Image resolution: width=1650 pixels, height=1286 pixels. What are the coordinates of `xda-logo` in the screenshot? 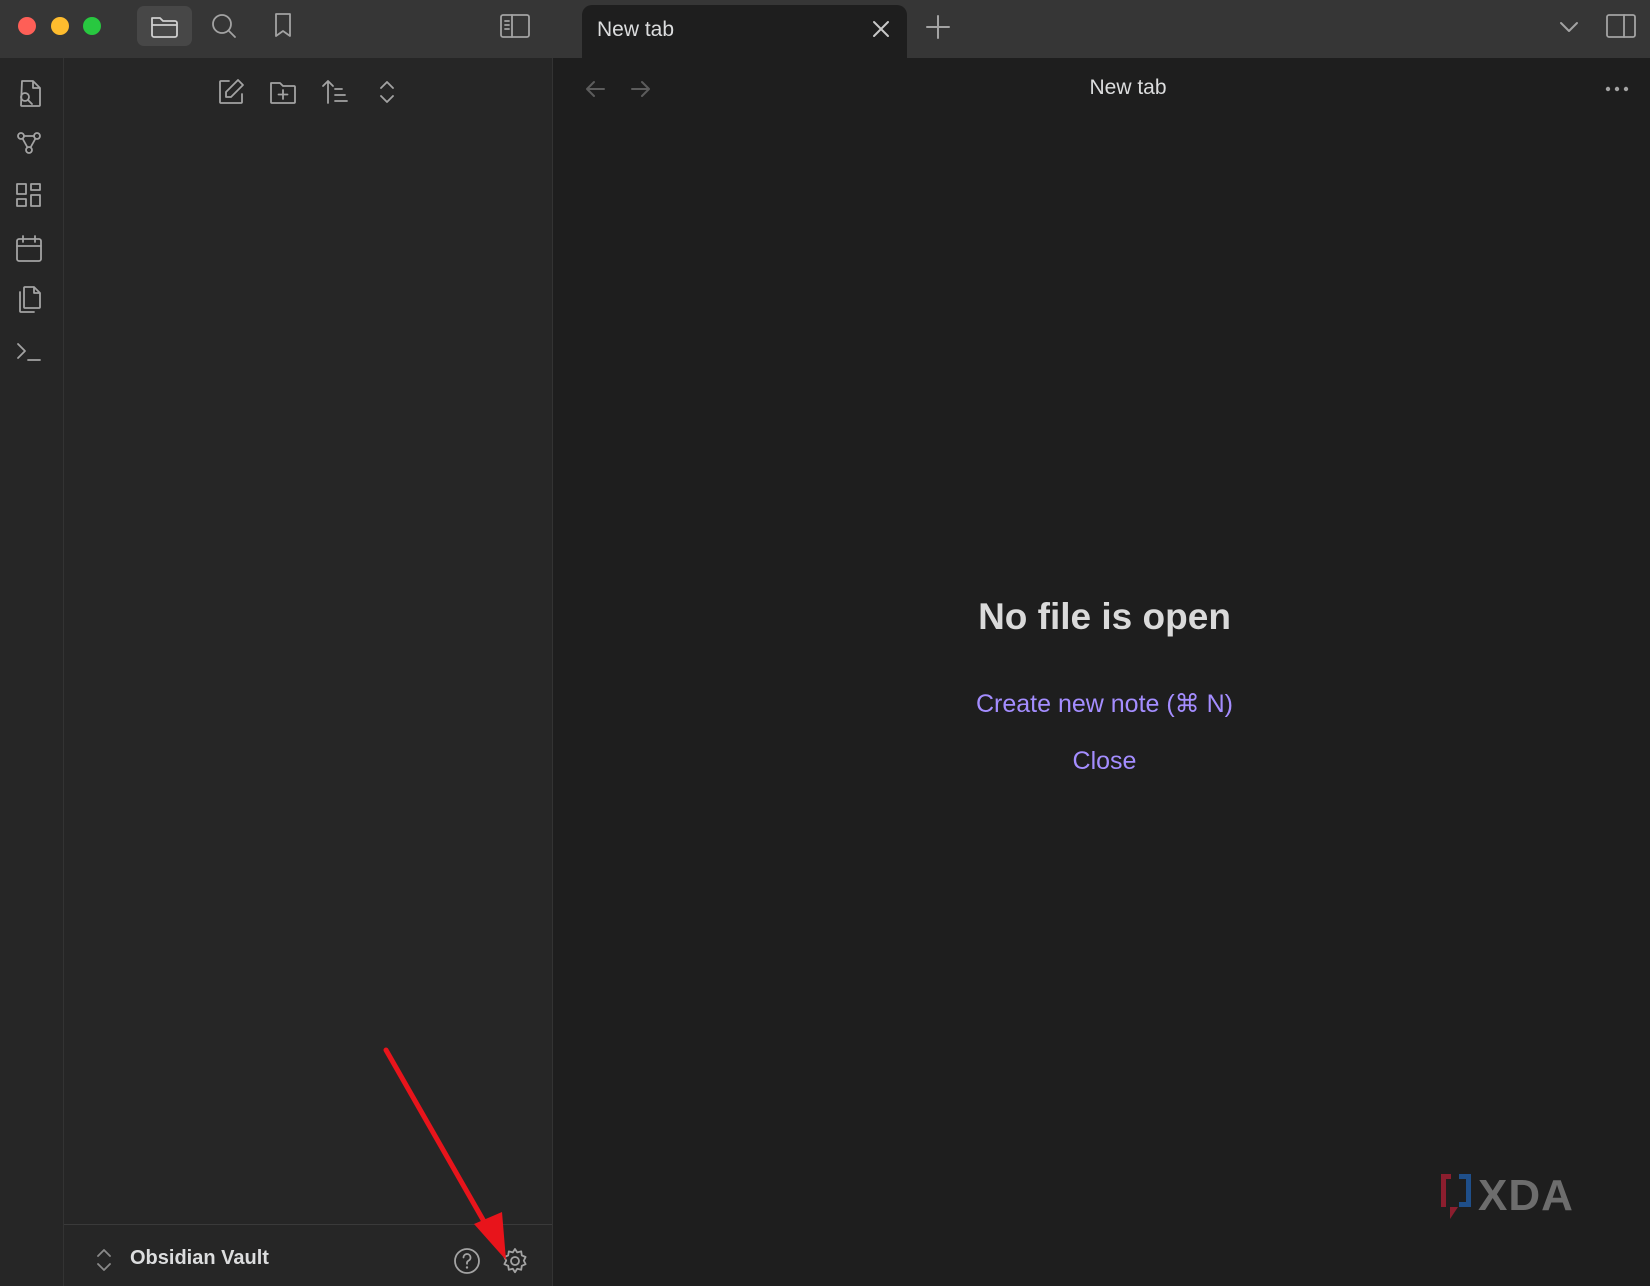 It's located at (1457, 1196).